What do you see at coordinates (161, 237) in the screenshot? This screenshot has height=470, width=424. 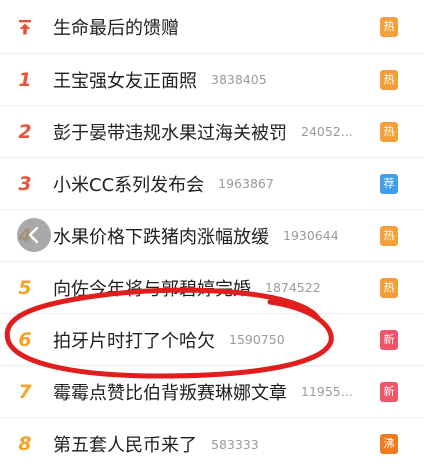 I see `item-title: 水果价格下跌猪肉涨幅放缓` at bounding box center [161, 237].